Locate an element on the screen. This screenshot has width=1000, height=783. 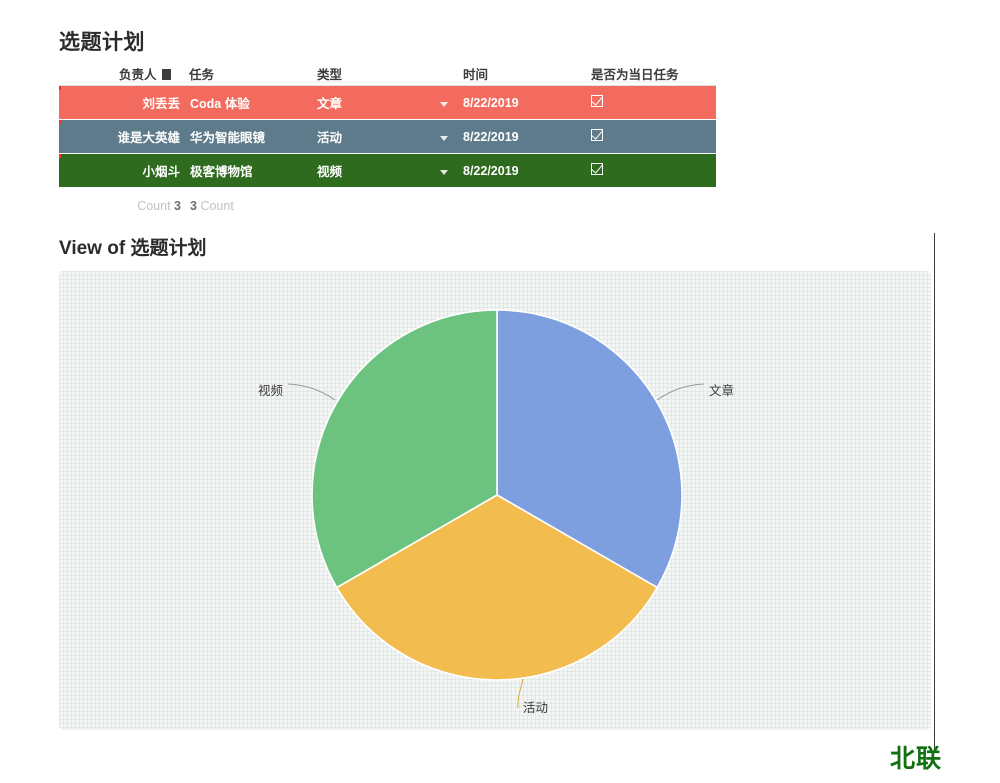
page-title: 选题计划 is located at coordinates (102, 42).